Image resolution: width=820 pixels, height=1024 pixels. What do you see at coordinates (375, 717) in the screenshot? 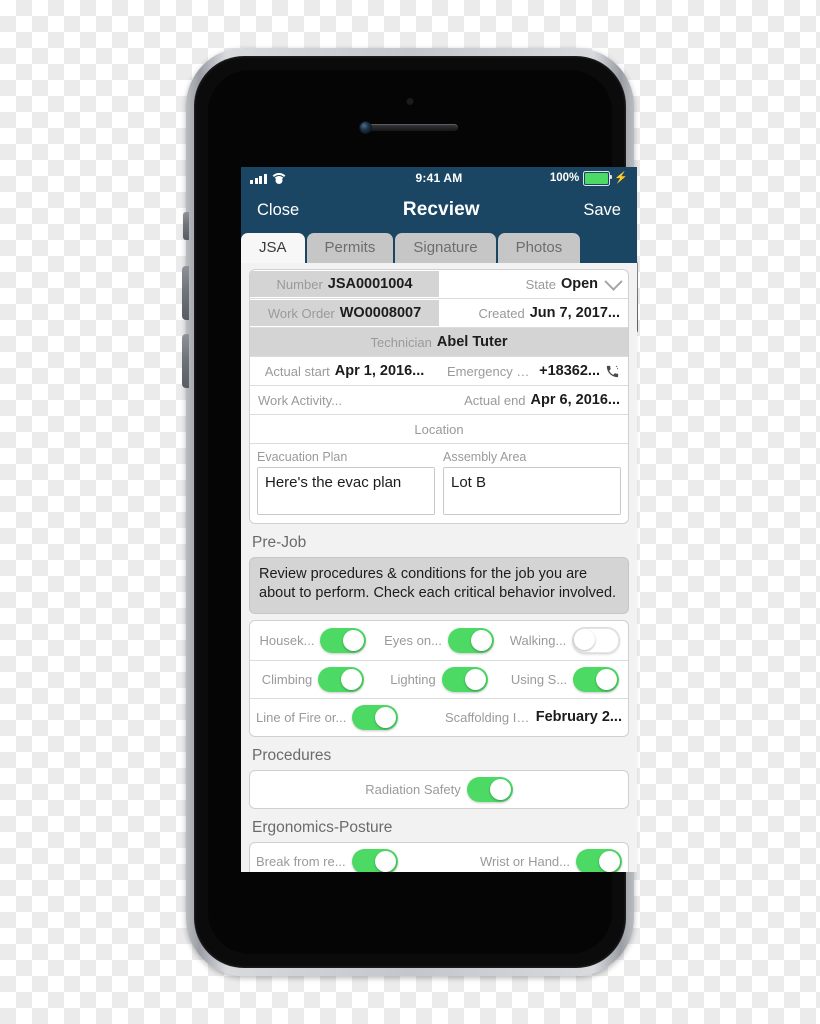
I see `toggle-line-of-fire-switch` at bounding box center [375, 717].